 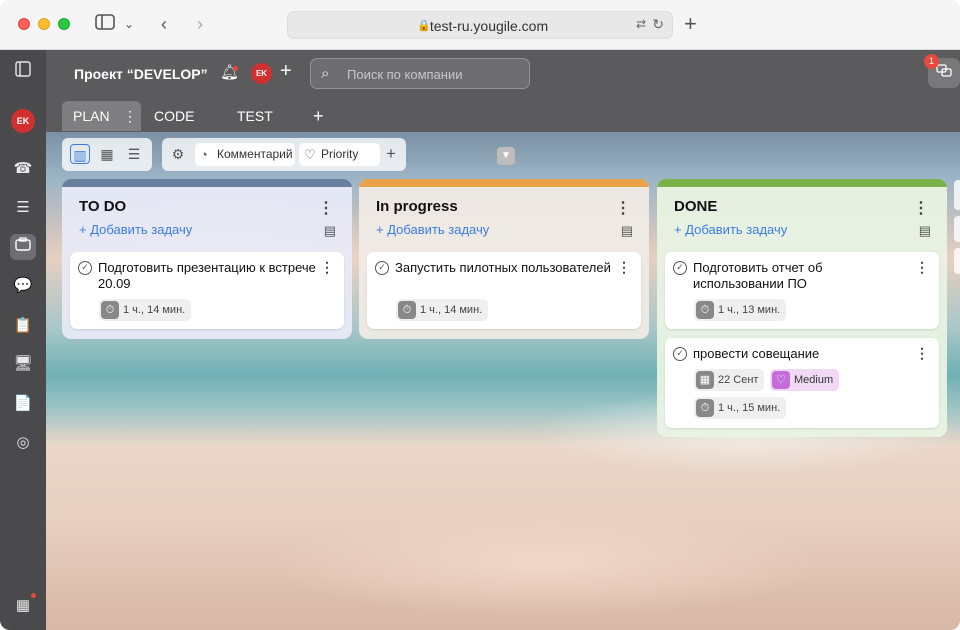 What do you see at coordinates (740, 310) in the screenshot?
I see `timer-badge: ⏱ 1 ч., 13 мин.` at bounding box center [740, 310].